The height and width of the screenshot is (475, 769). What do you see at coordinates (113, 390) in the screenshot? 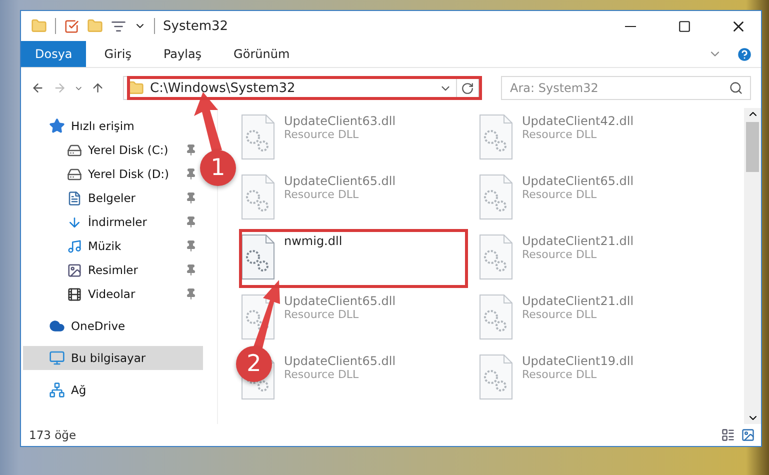
I see `sidebar-item: Ağ` at bounding box center [113, 390].